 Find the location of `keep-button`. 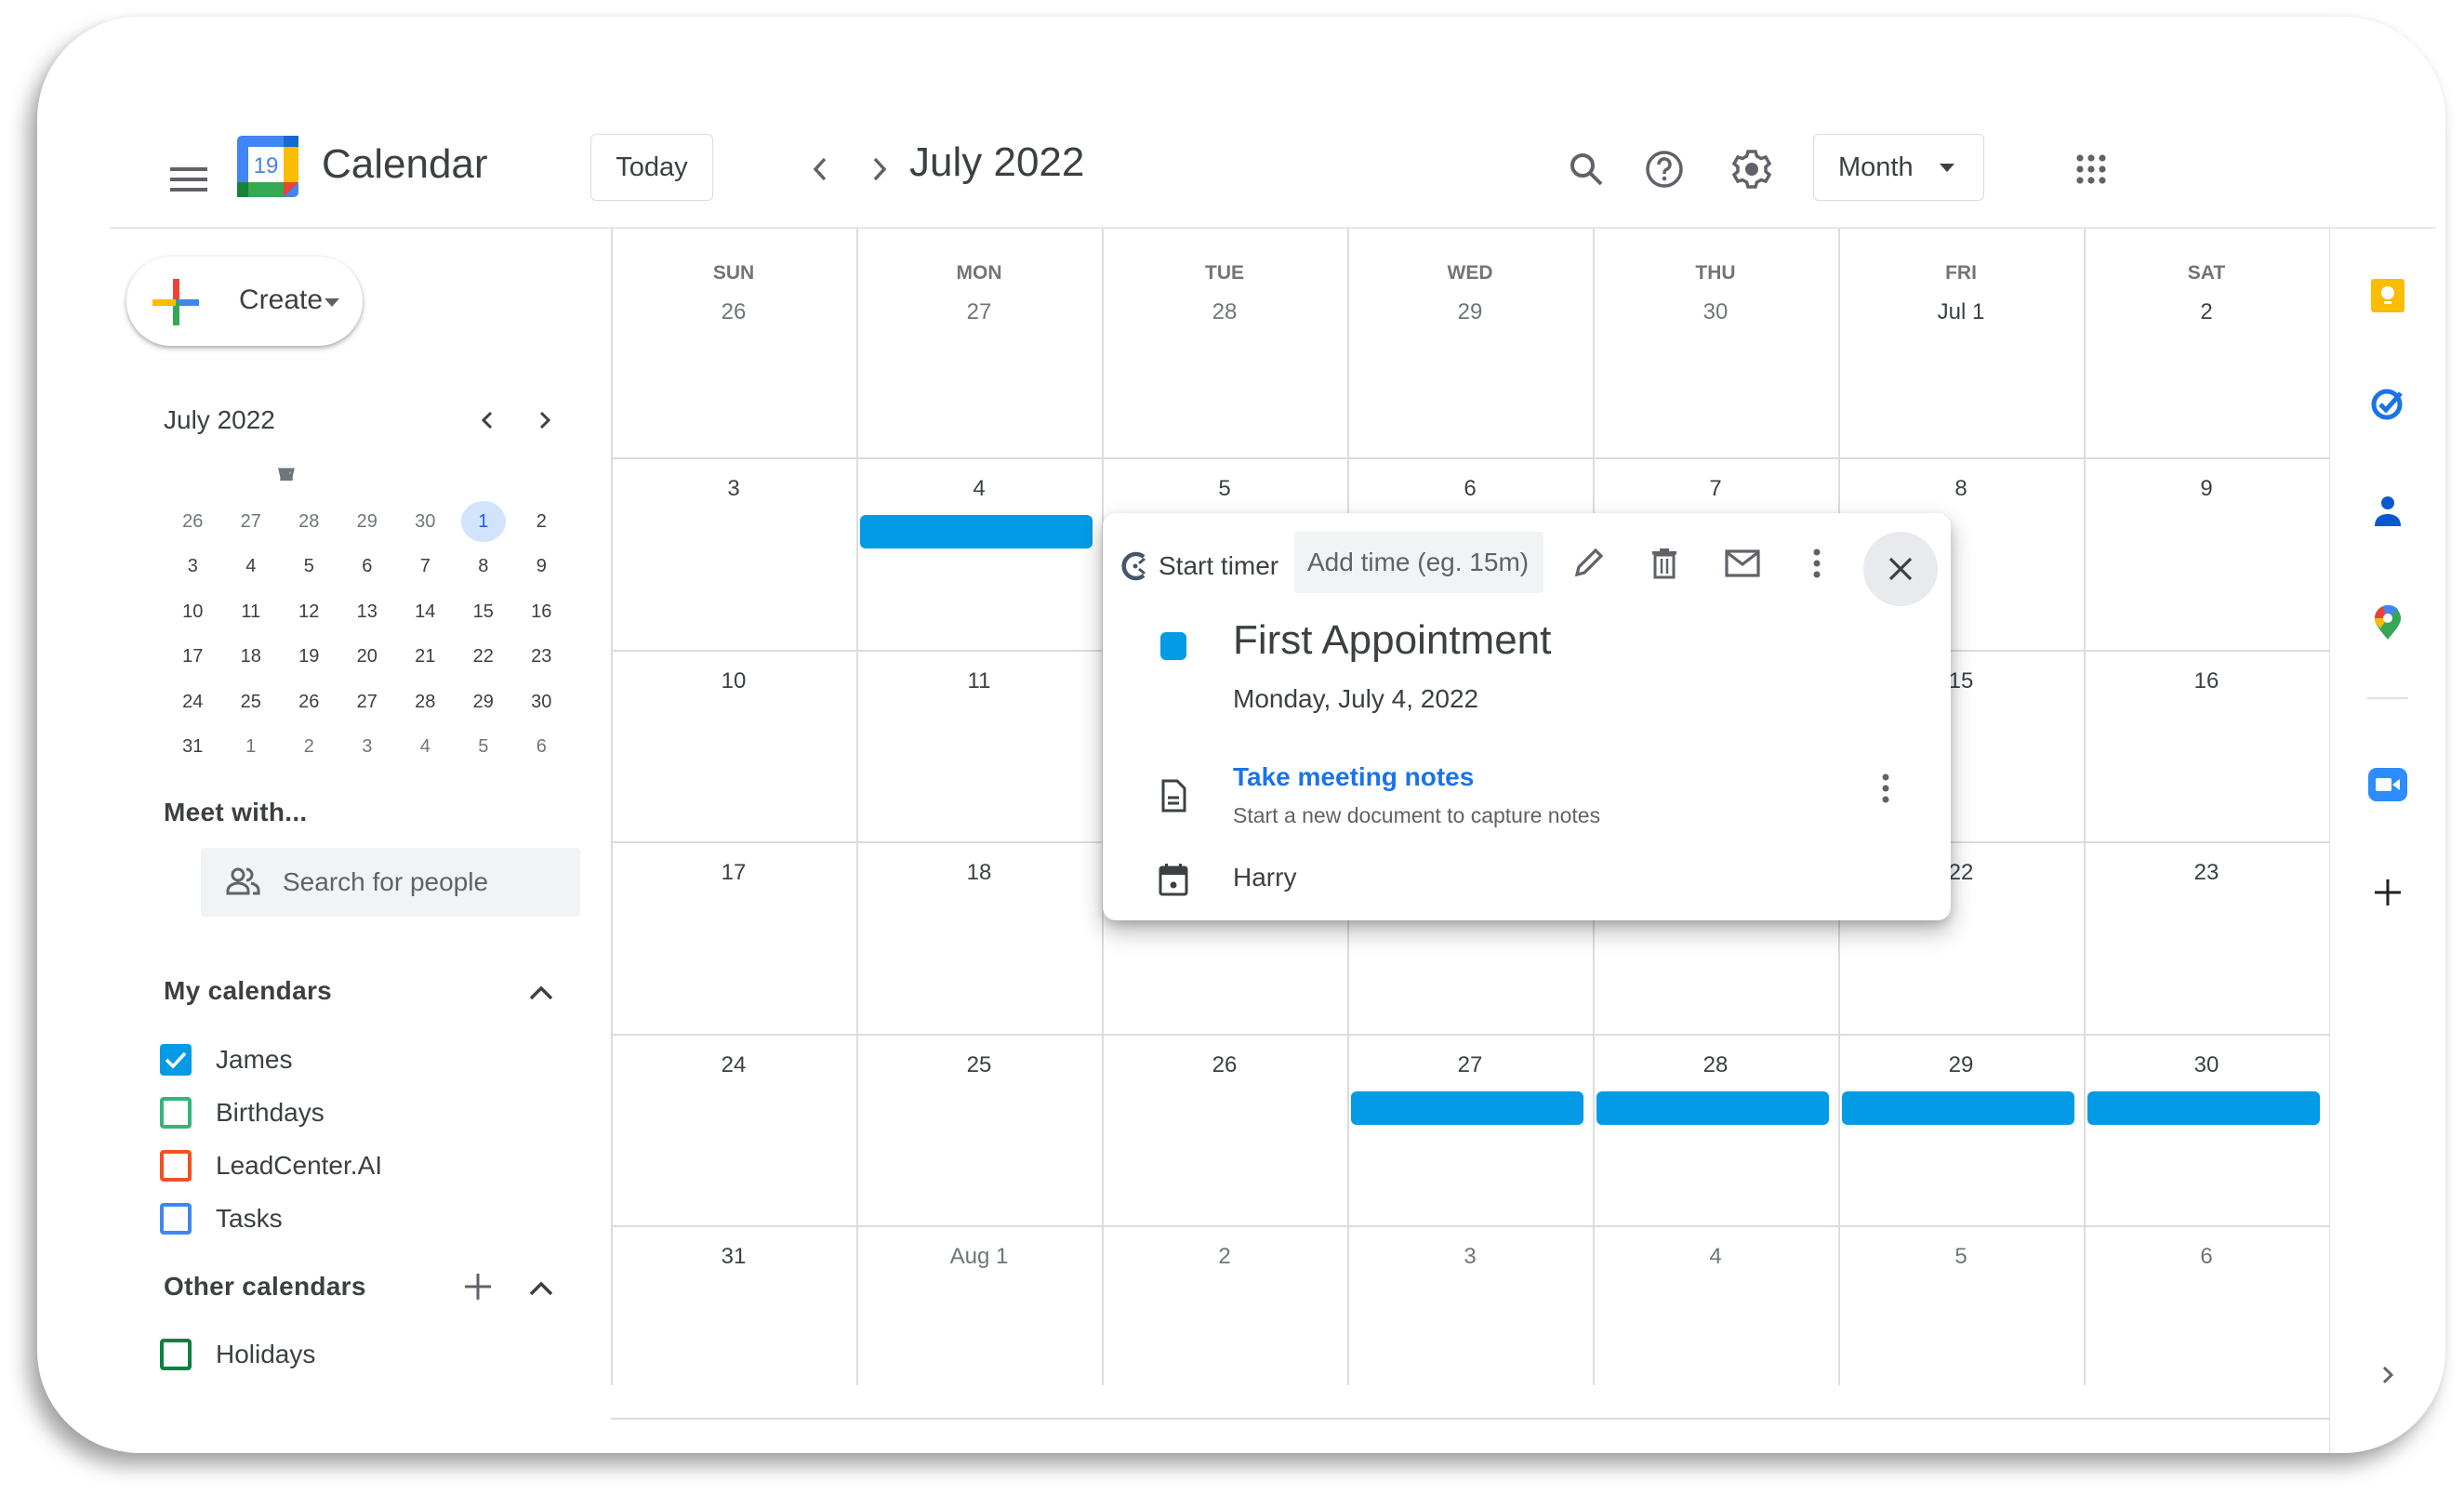

keep-button is located at coordinates (2387, 295).